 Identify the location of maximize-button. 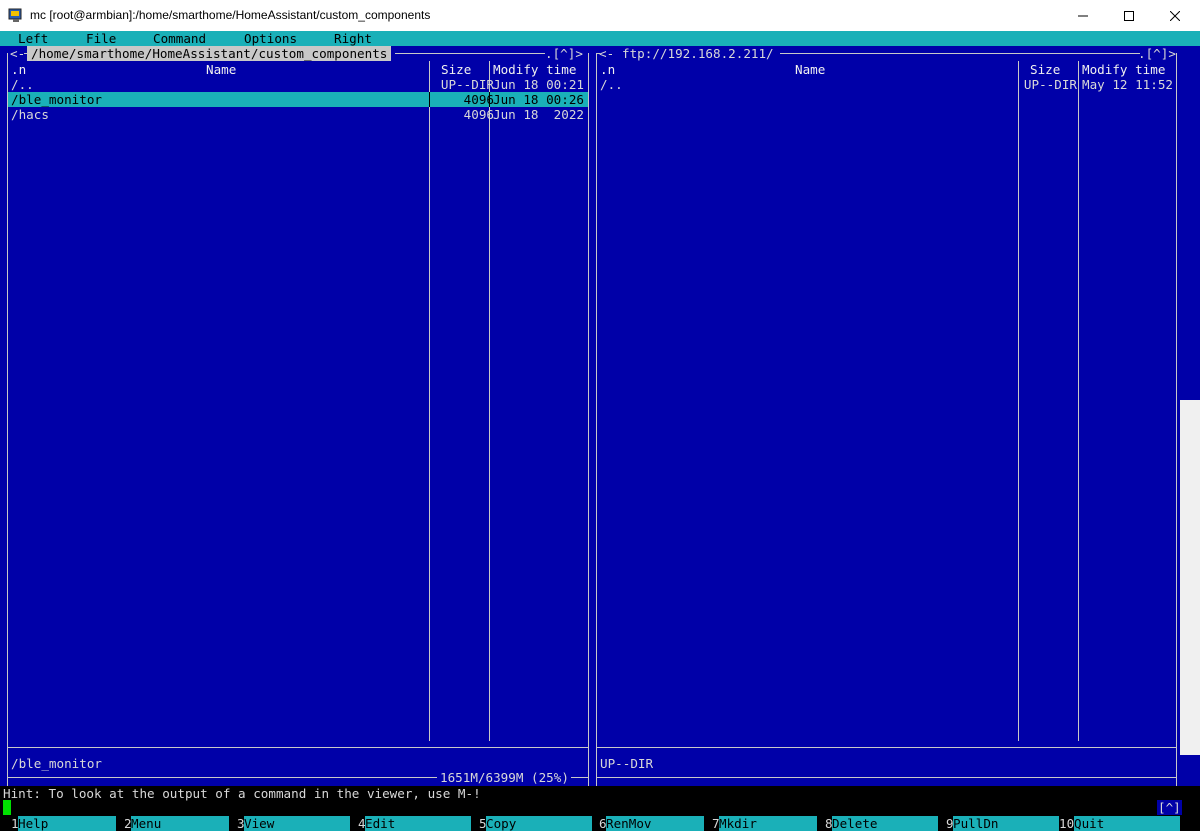
(1129, 15).